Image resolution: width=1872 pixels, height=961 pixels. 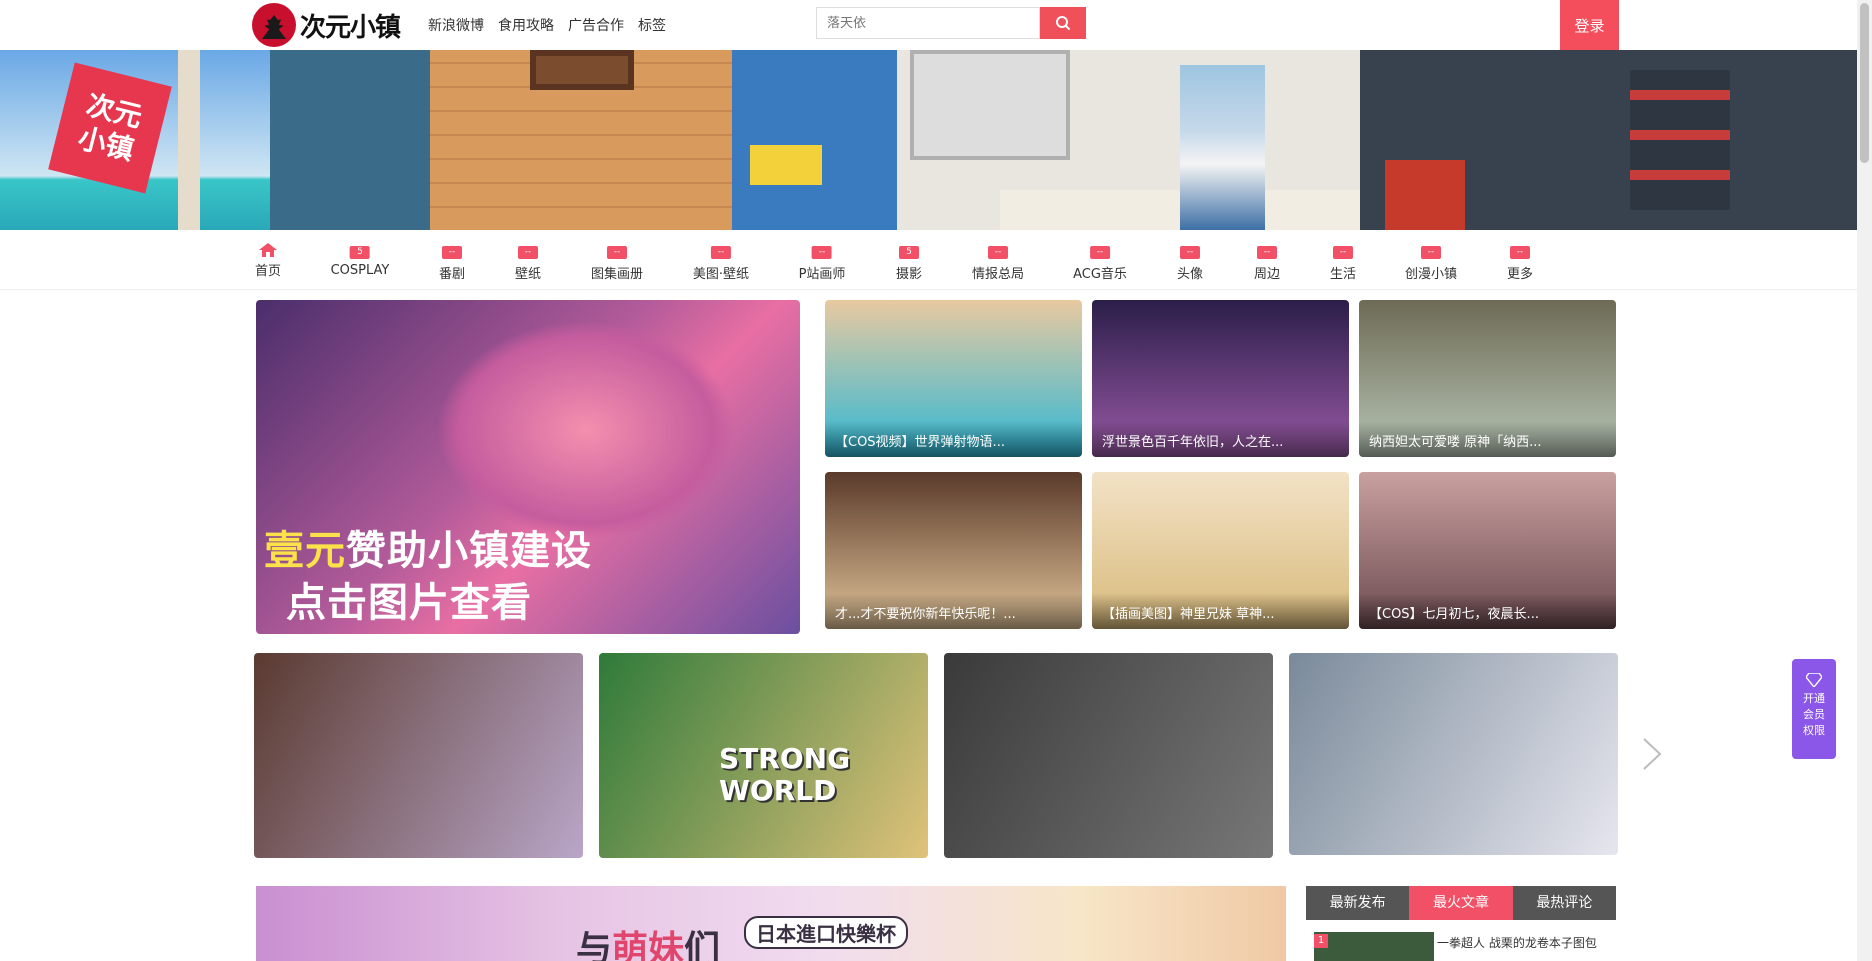 I want to click on feature-art, so click(x=586, y=430).